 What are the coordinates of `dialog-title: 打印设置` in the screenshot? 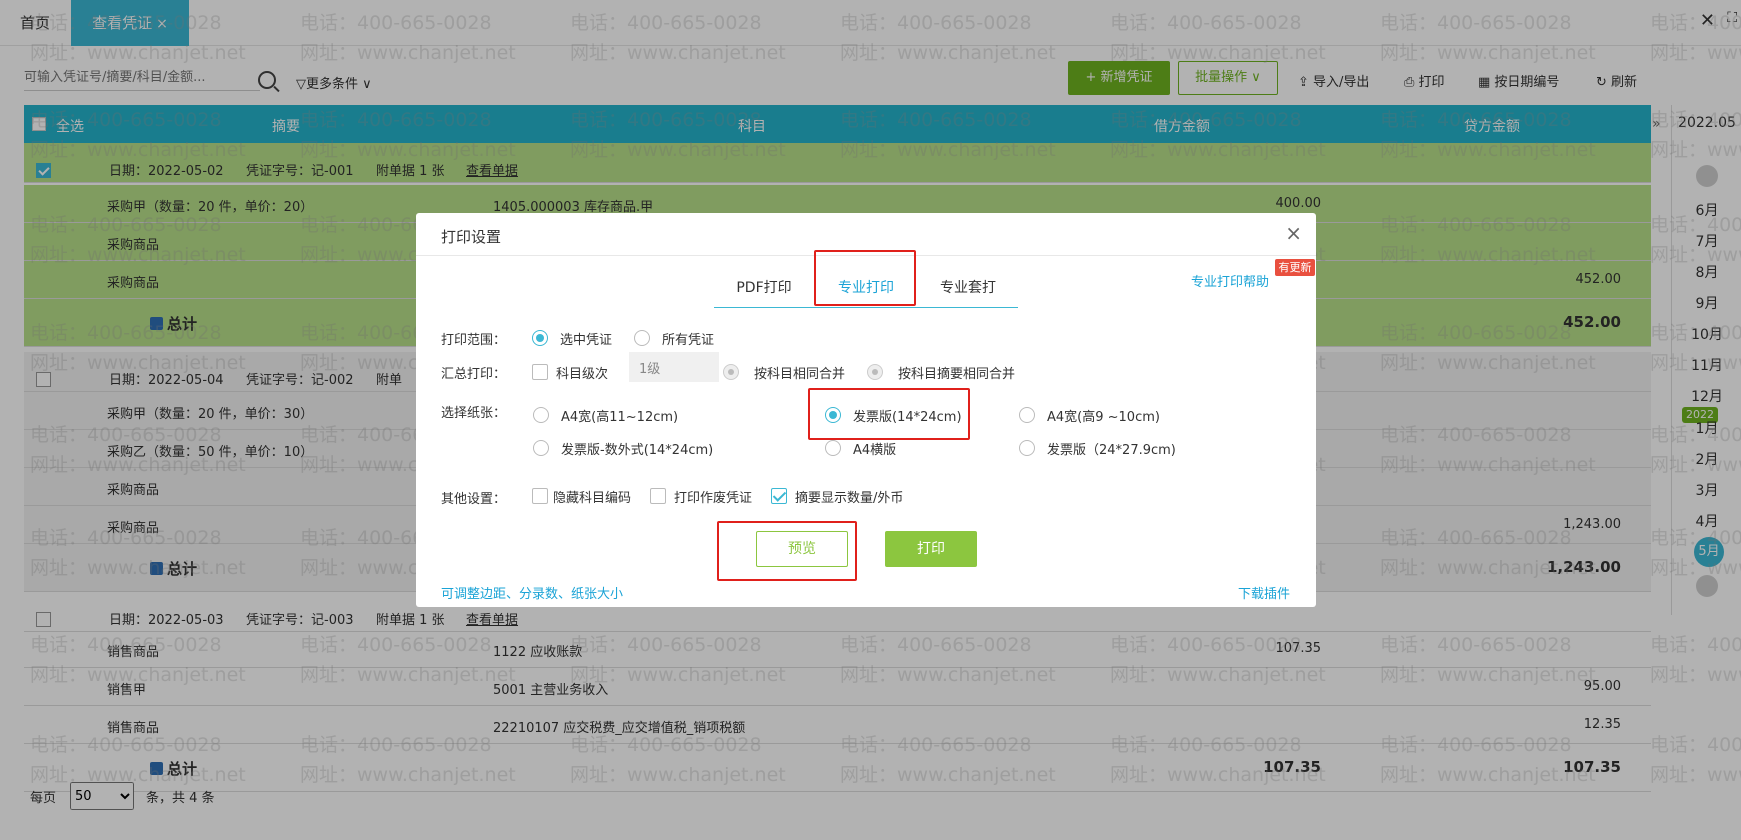 It's located at (471, 237).